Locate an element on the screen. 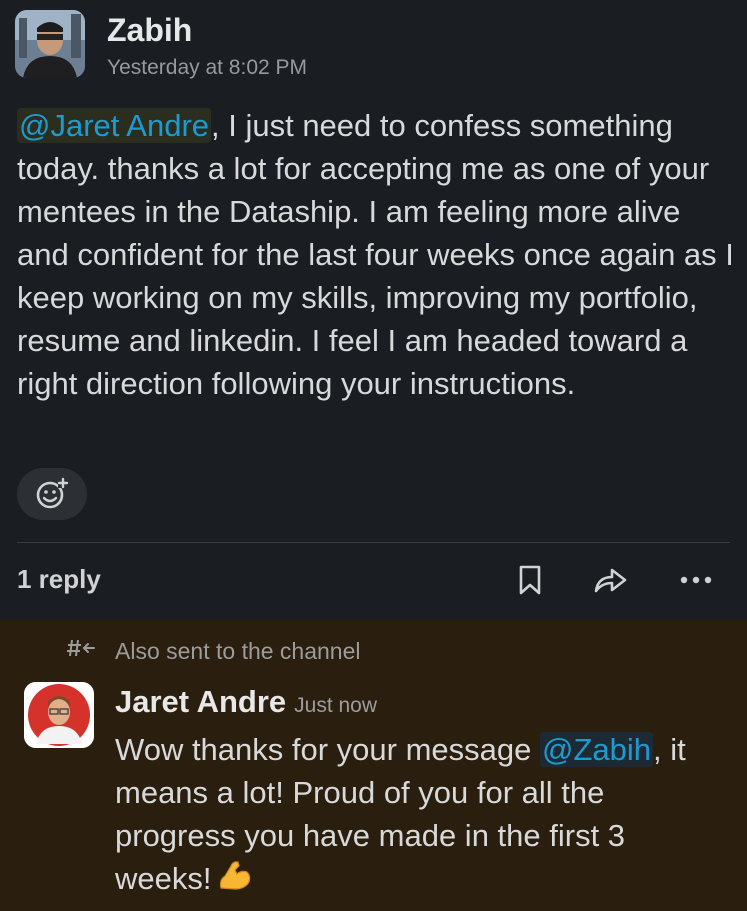  divider is located at coordinates (373, 542).